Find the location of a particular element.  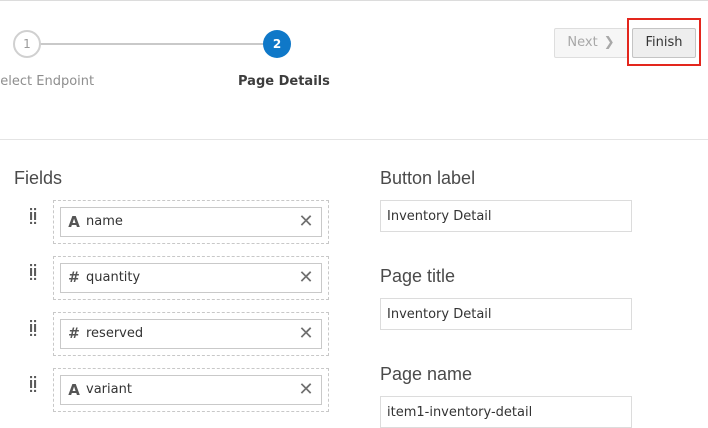

field-drop-zone: # reserved ✕ is located at coordinates (191, 334).